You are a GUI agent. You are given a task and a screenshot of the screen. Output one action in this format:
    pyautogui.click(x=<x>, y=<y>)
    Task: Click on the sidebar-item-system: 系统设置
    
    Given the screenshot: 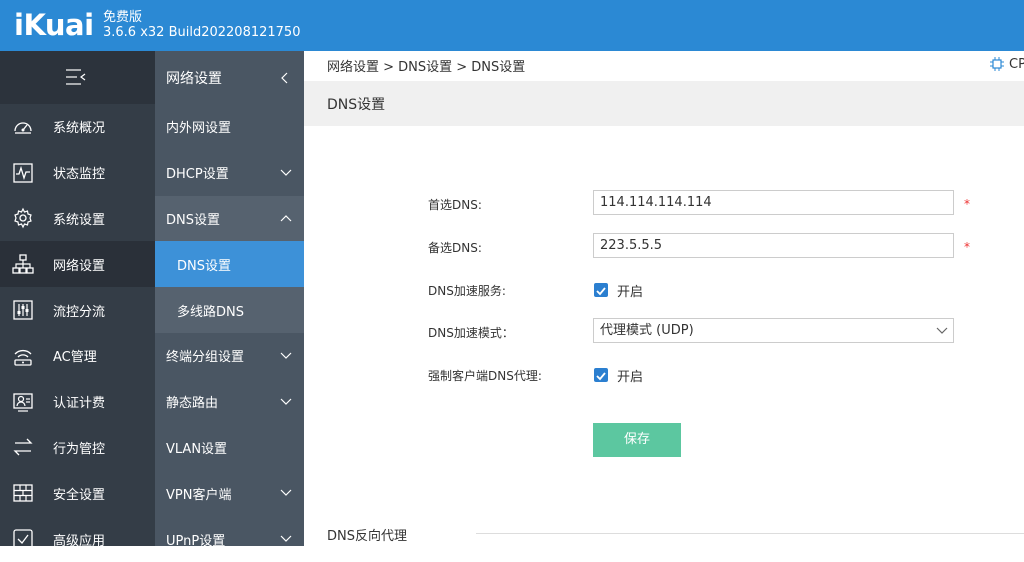 What is the action you would take?
    pyautogui.click(x=77, y=219)
    